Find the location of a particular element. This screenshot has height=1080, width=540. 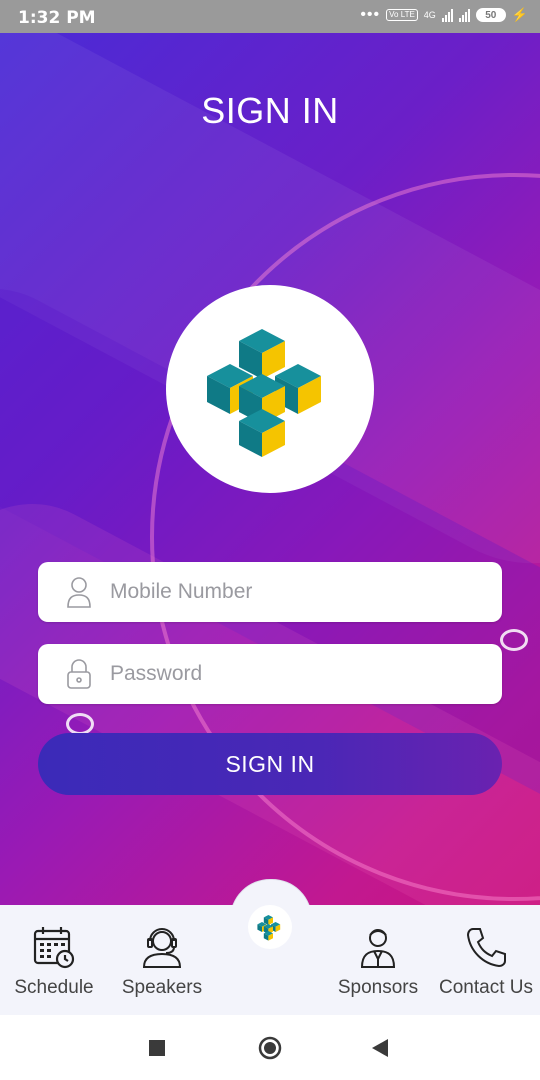

nav-item-speakers: Speakers is located at coordinates (162, 961).